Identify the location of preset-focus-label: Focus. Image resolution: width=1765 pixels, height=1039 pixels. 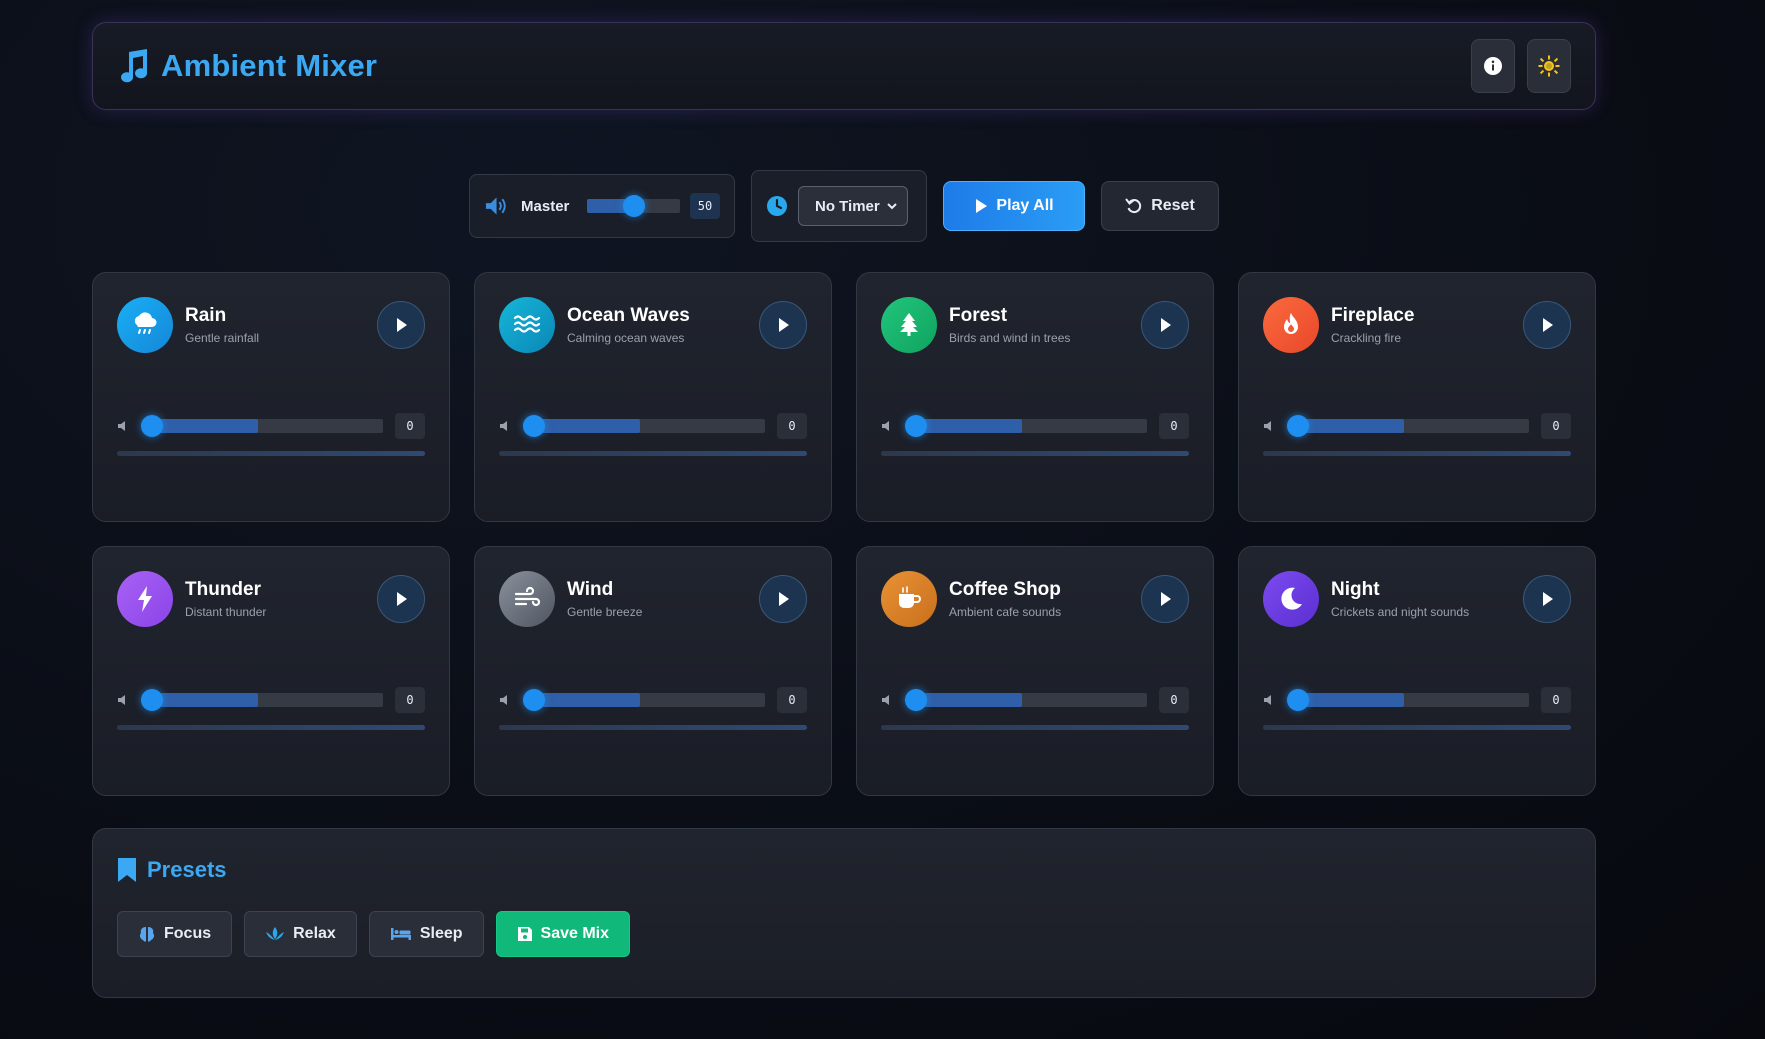
(188, 933).